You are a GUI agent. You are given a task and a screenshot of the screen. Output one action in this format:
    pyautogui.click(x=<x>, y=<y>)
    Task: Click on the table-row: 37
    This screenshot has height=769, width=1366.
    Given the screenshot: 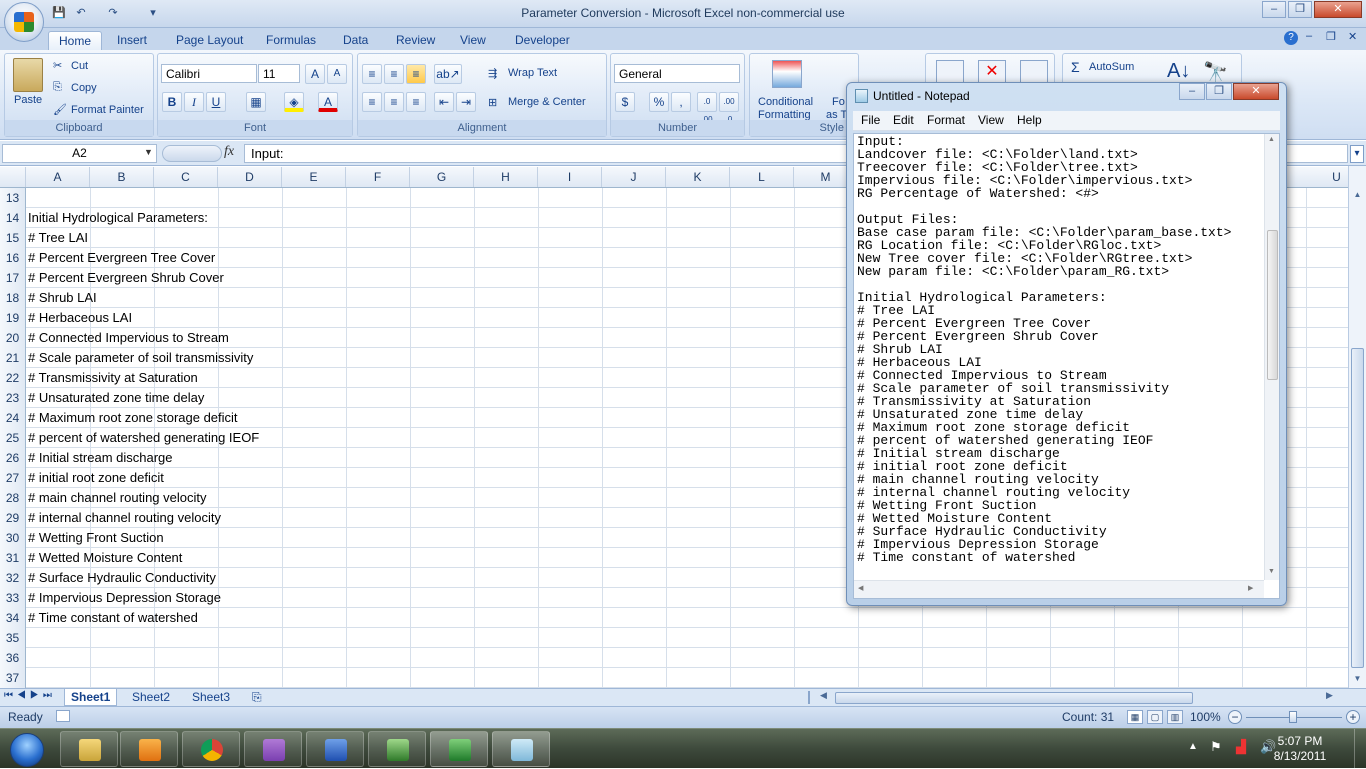 What is the action you would take?
    pyautogui.click(x=674, y=678)
    